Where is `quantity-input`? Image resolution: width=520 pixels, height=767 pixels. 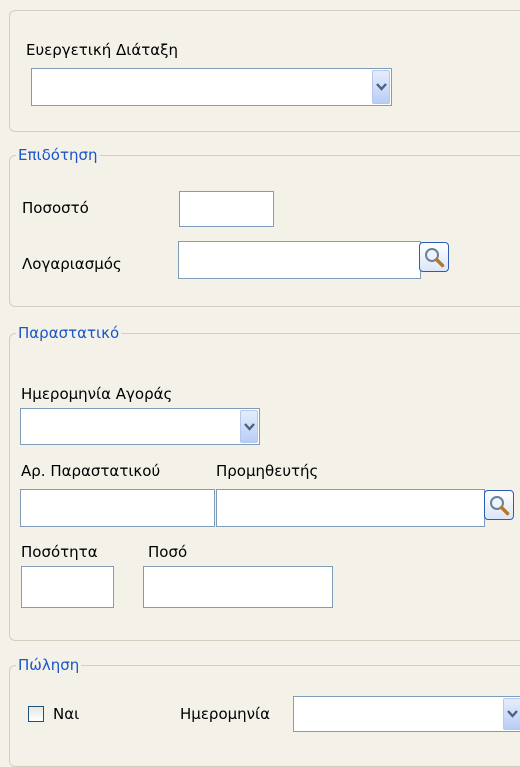
quantity-input is located at coordinates (67, 587).